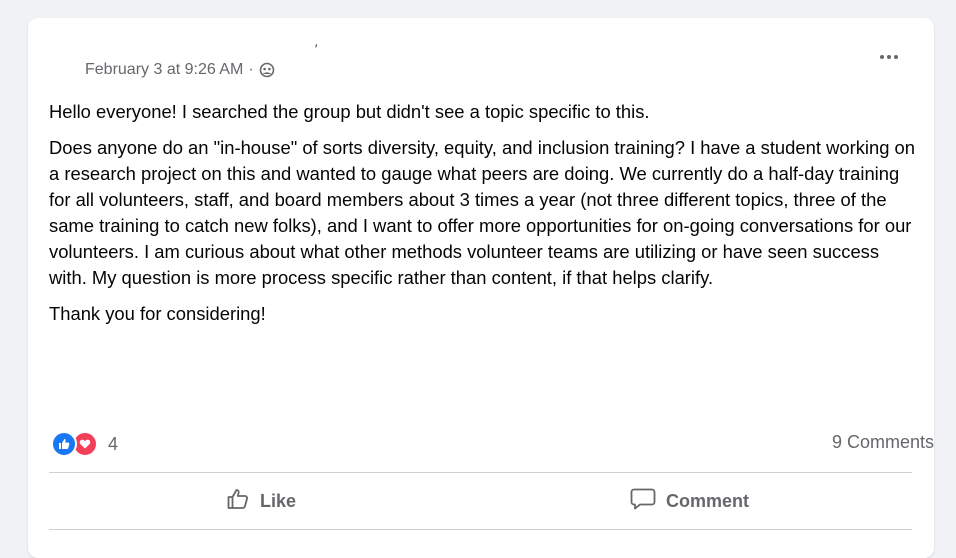  I want to click on reactions-summary: 4, so click(84, 444).